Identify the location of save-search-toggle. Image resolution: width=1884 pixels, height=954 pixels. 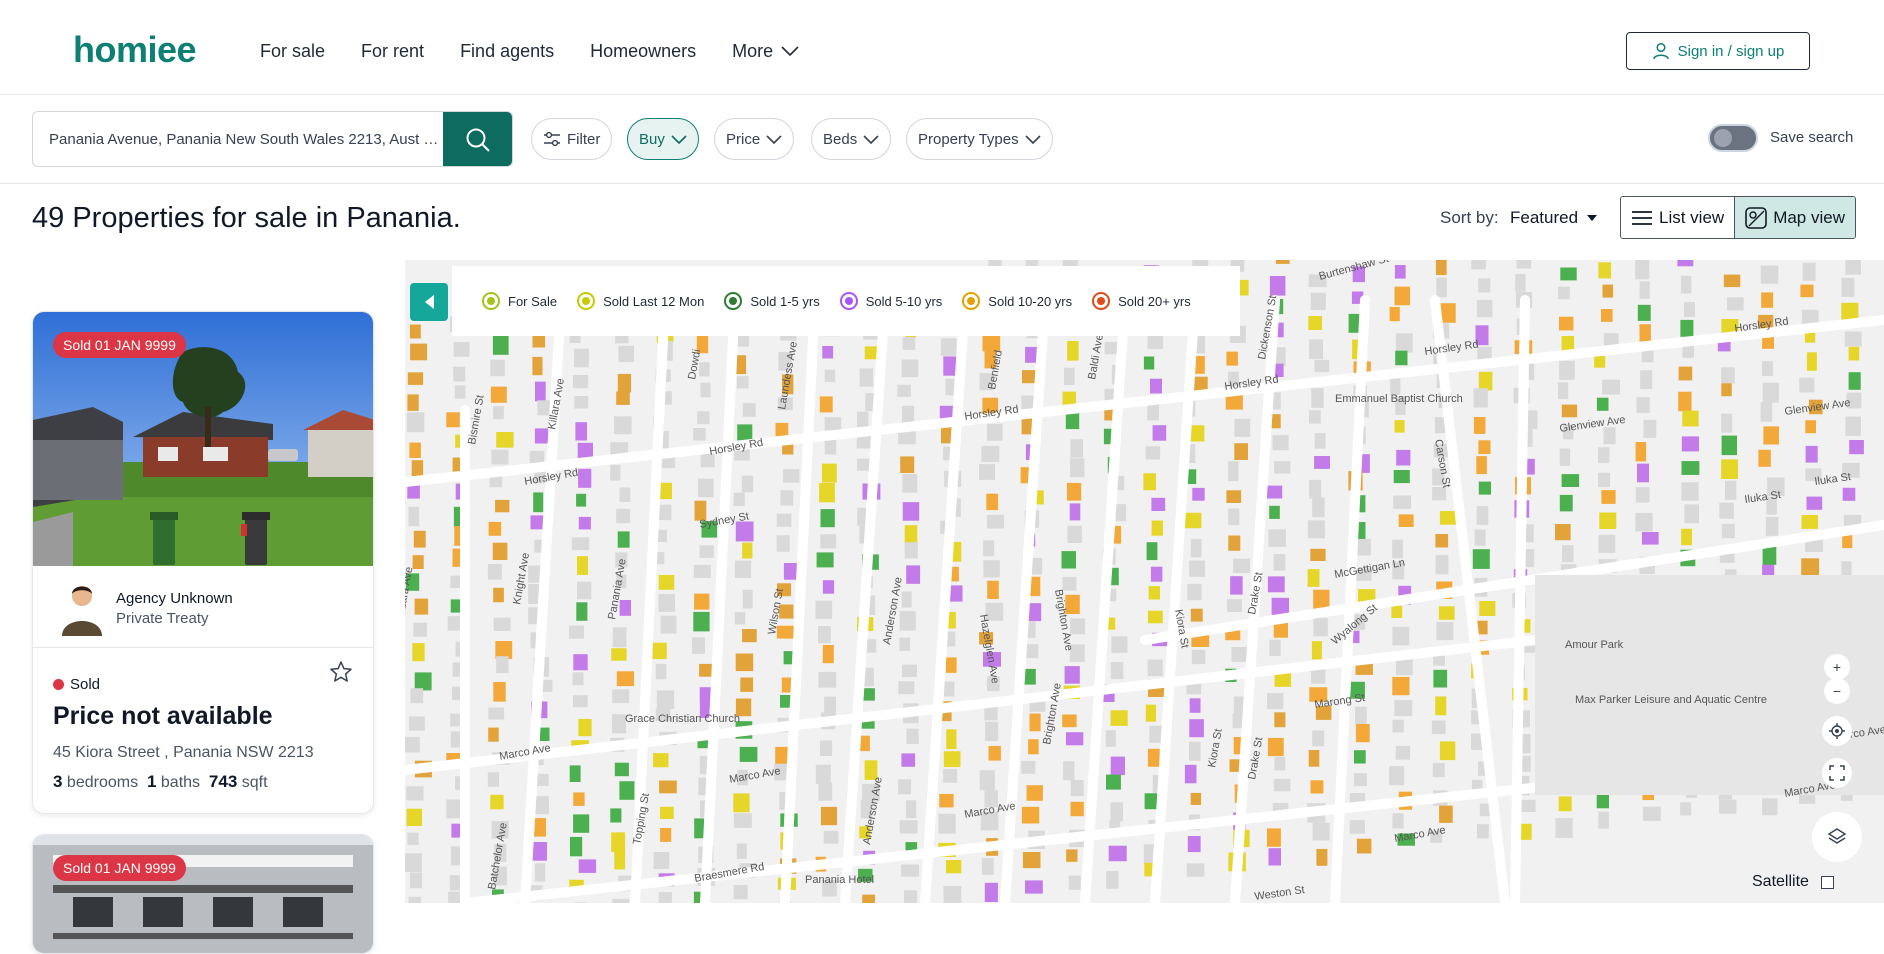
(1733, 138).